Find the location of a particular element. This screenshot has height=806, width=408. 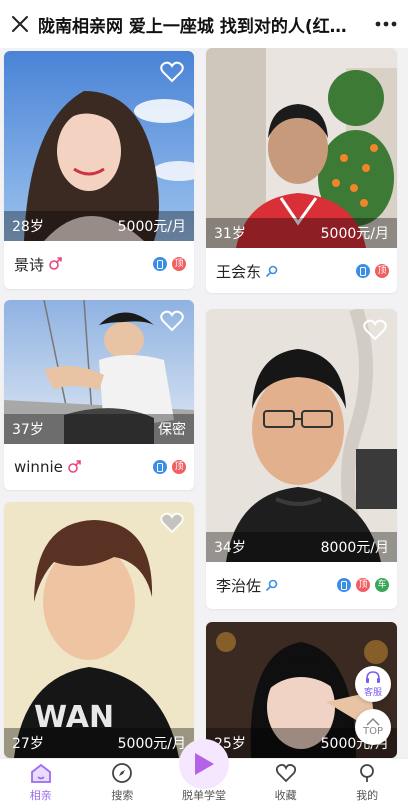

nav-label: 脱单学堂 is located at coordinates (203, 795).